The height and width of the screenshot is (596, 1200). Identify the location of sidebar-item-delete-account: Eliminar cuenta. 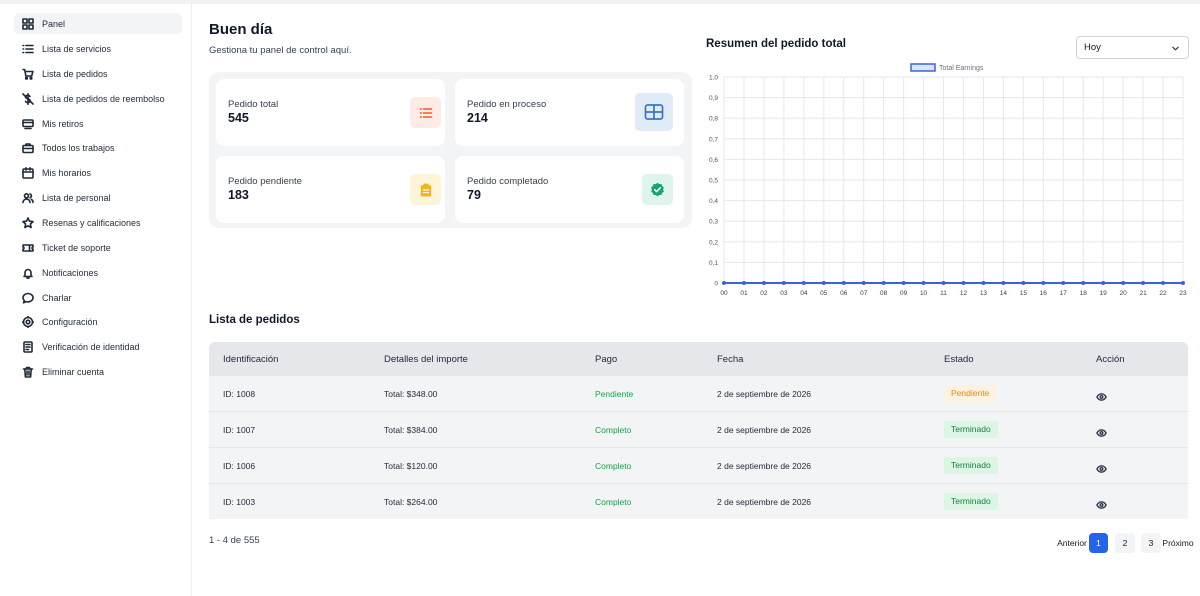
(98, 371).